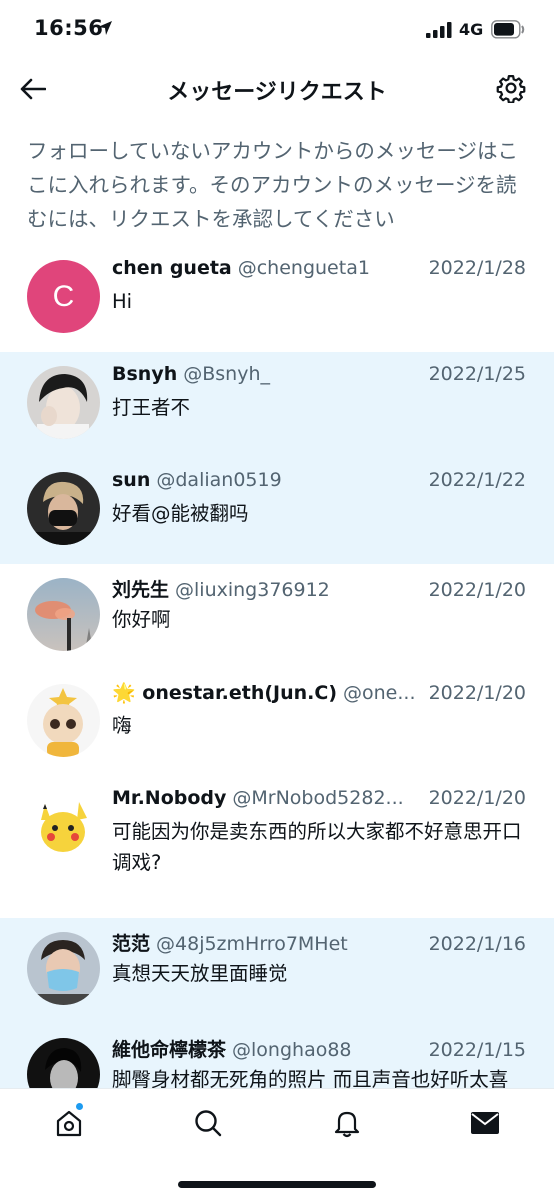 The image size is (554, 1200). Describe the element at coordinates (439, 30) in the screenshot. I see `signal-icon` at that location.